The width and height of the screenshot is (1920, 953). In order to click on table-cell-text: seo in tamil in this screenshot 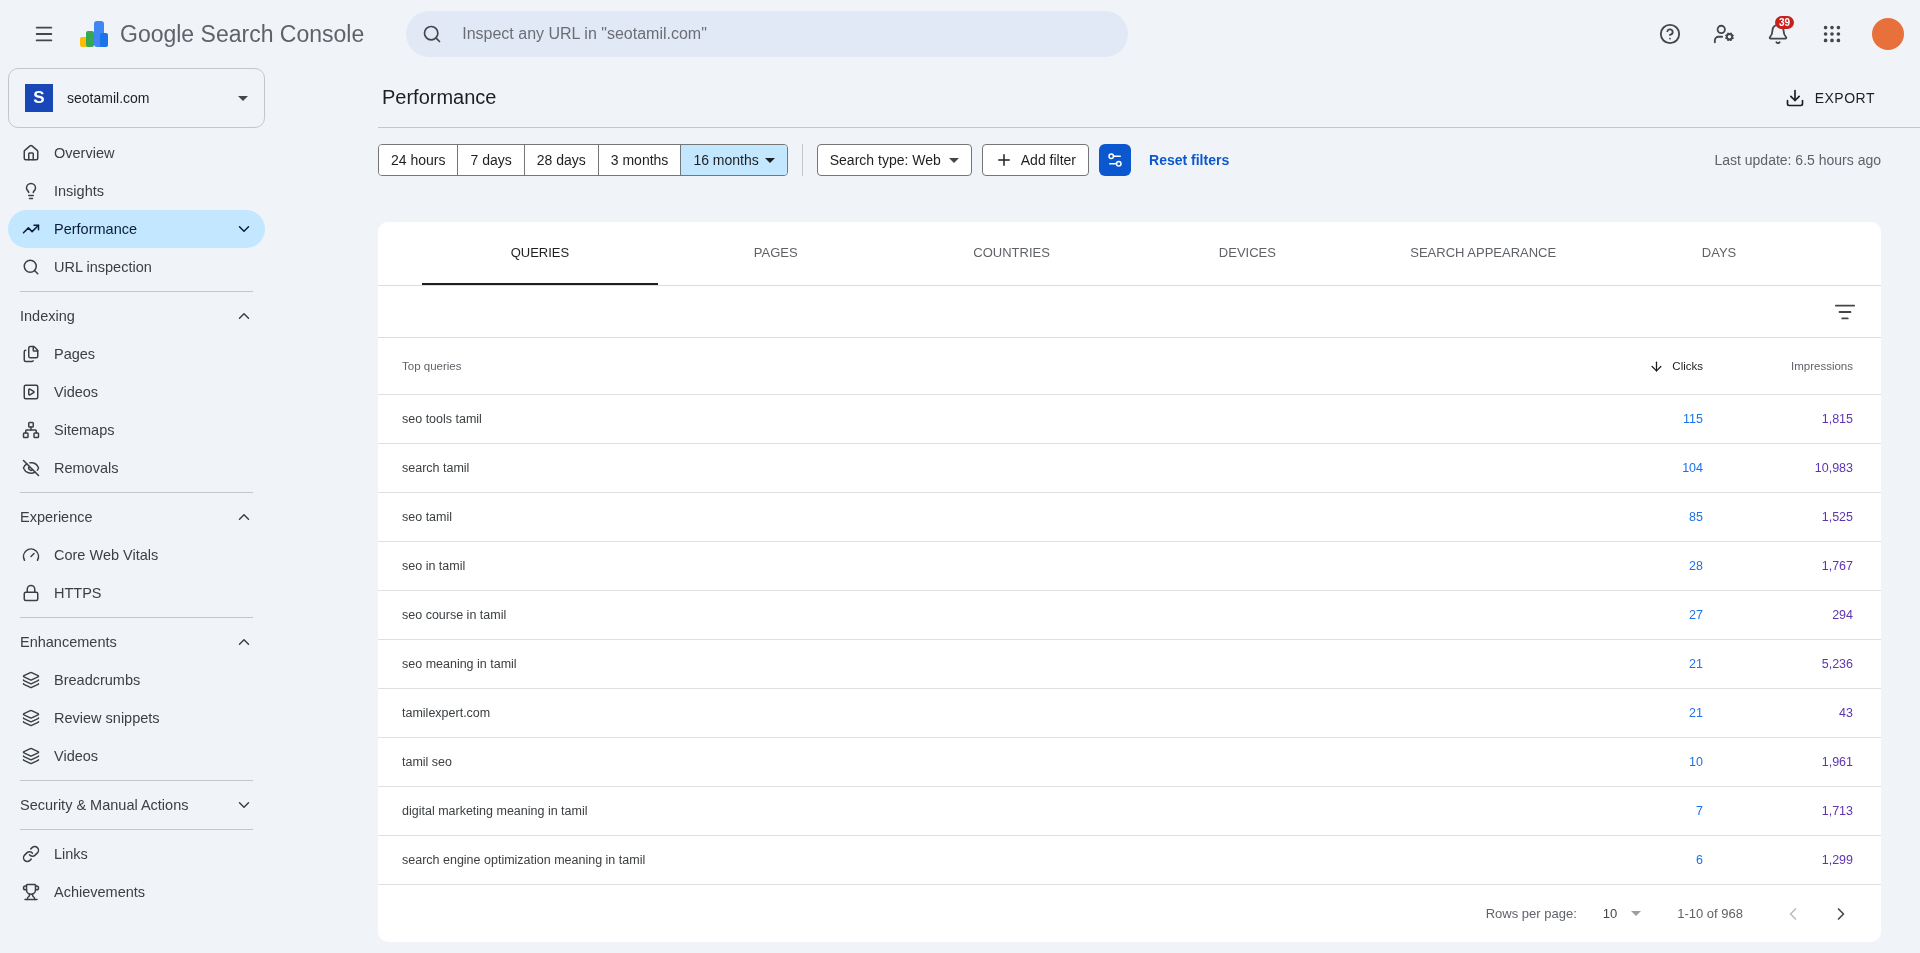, I will do `click(434, 566)`.